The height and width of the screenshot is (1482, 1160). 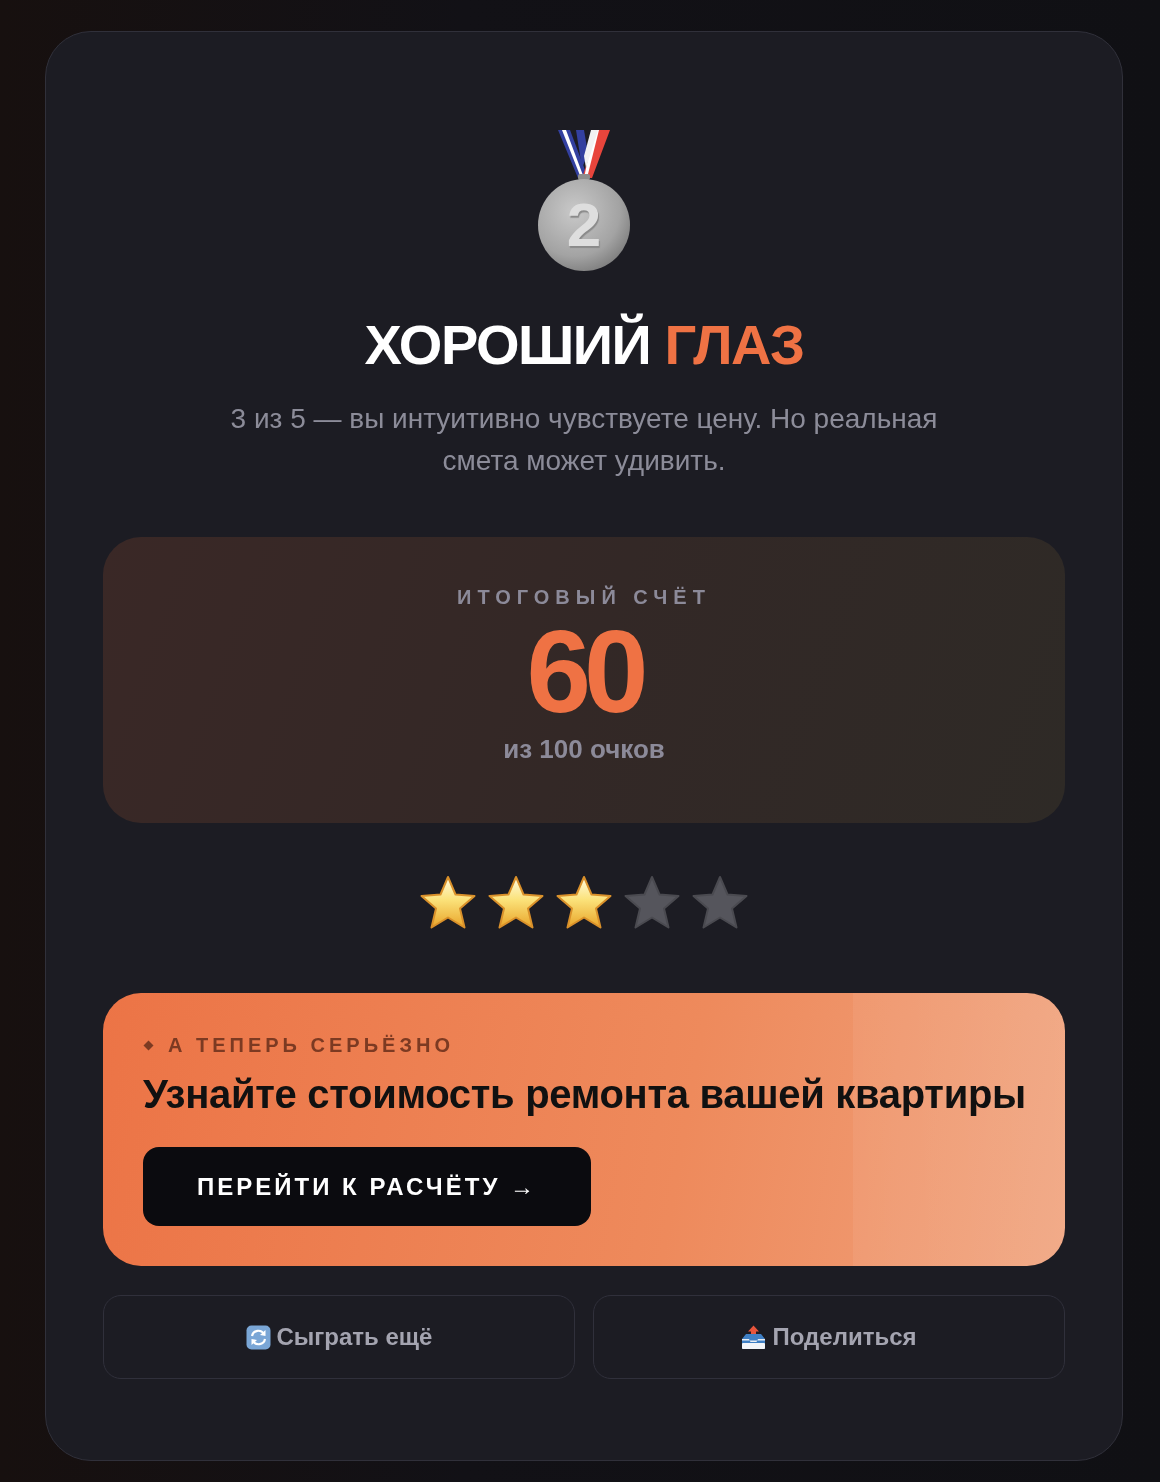 I want to click on refresh-icon, so click(x=258, y=1337).